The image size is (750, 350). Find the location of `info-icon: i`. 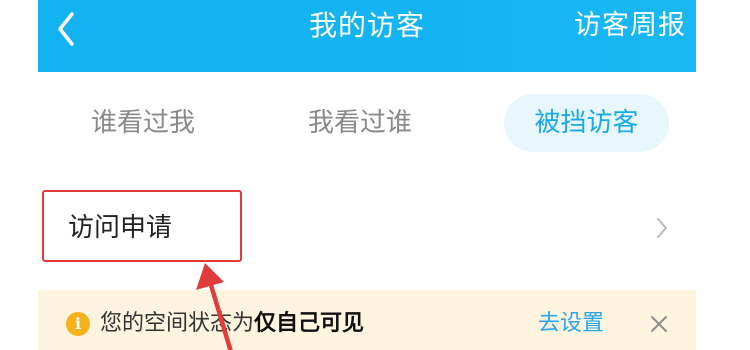

info-icon: i is located at coordinates (78, 324).